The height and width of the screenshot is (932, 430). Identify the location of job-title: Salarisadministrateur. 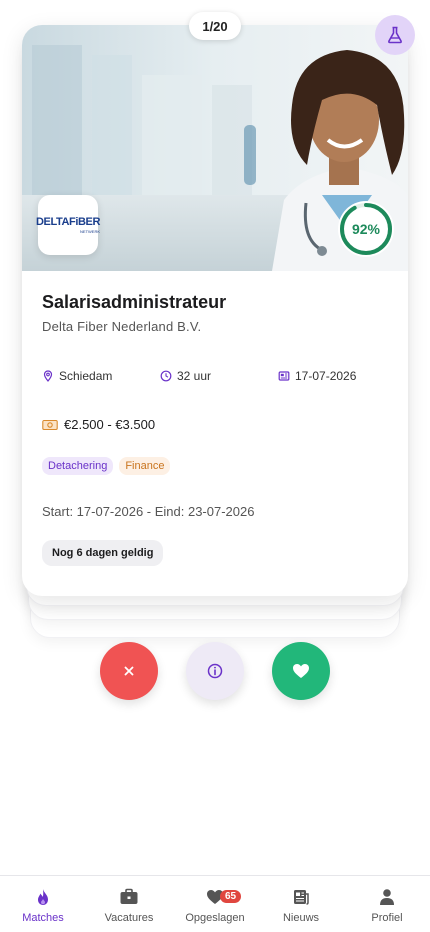
(134, 302).